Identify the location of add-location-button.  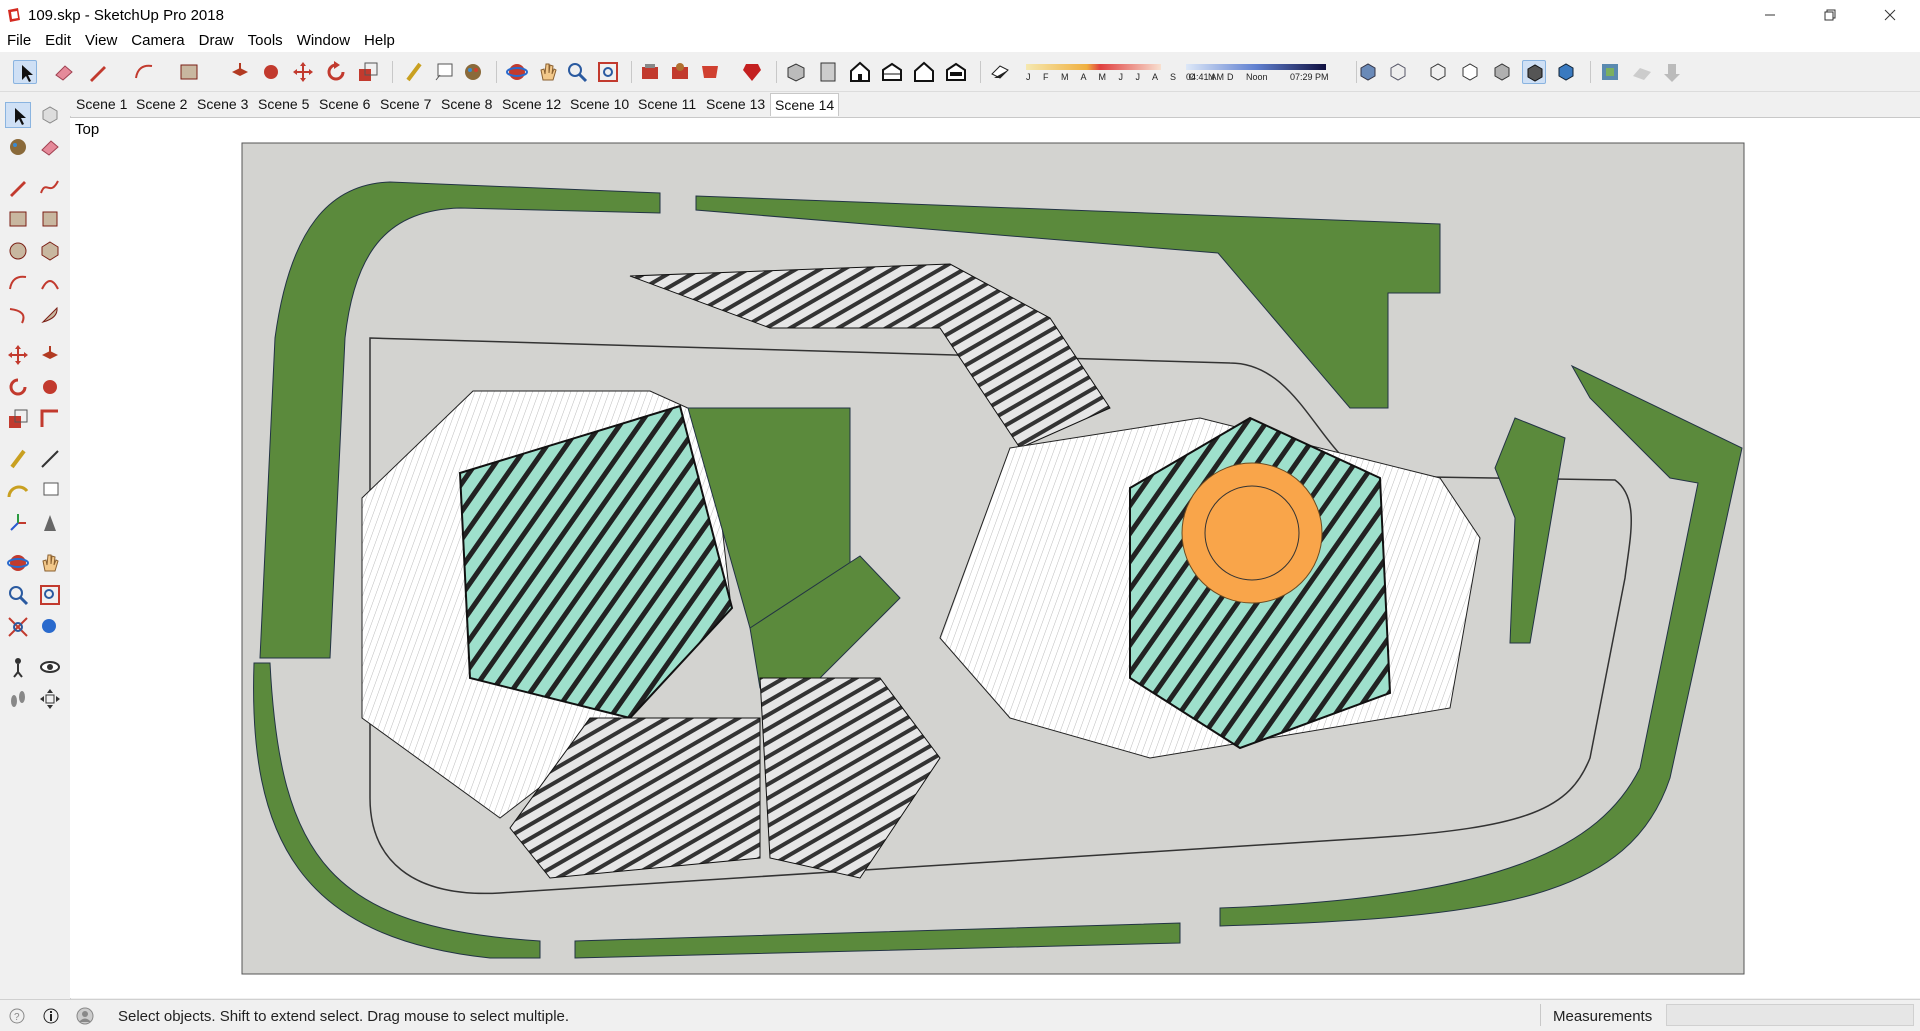
(1610, 72).